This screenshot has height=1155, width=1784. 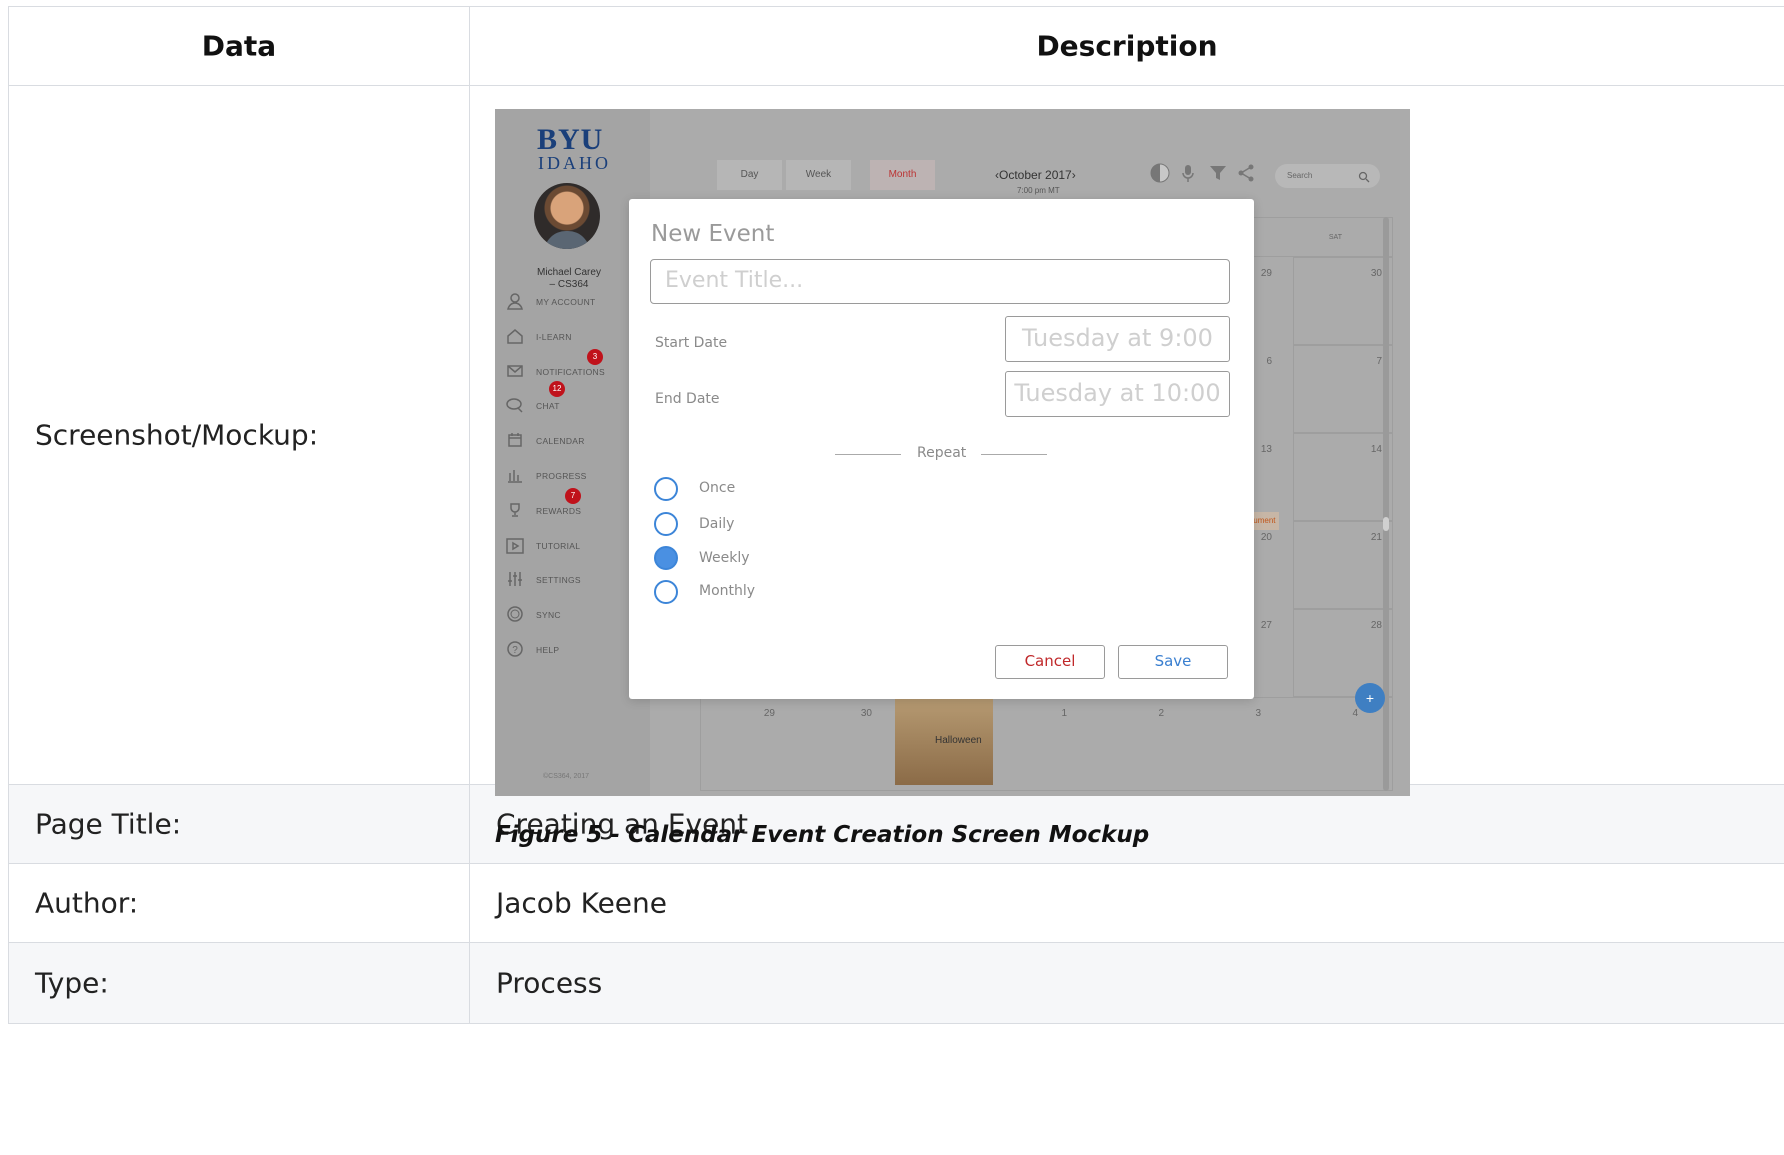 What do you see at coordinates (1386, 504) in the screenshot?
I see `scrollbar` at bounding box center [1386, 504].